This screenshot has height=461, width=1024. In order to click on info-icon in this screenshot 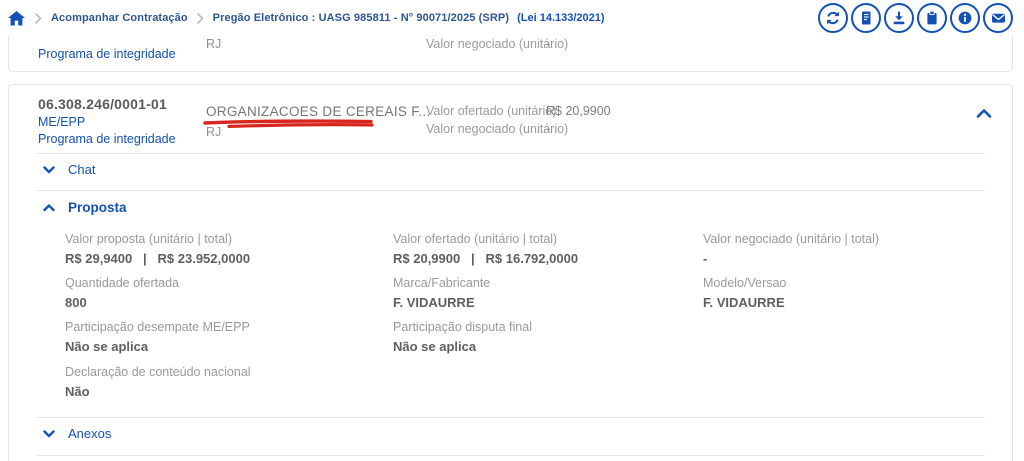, I will do `click(965, 18)`.